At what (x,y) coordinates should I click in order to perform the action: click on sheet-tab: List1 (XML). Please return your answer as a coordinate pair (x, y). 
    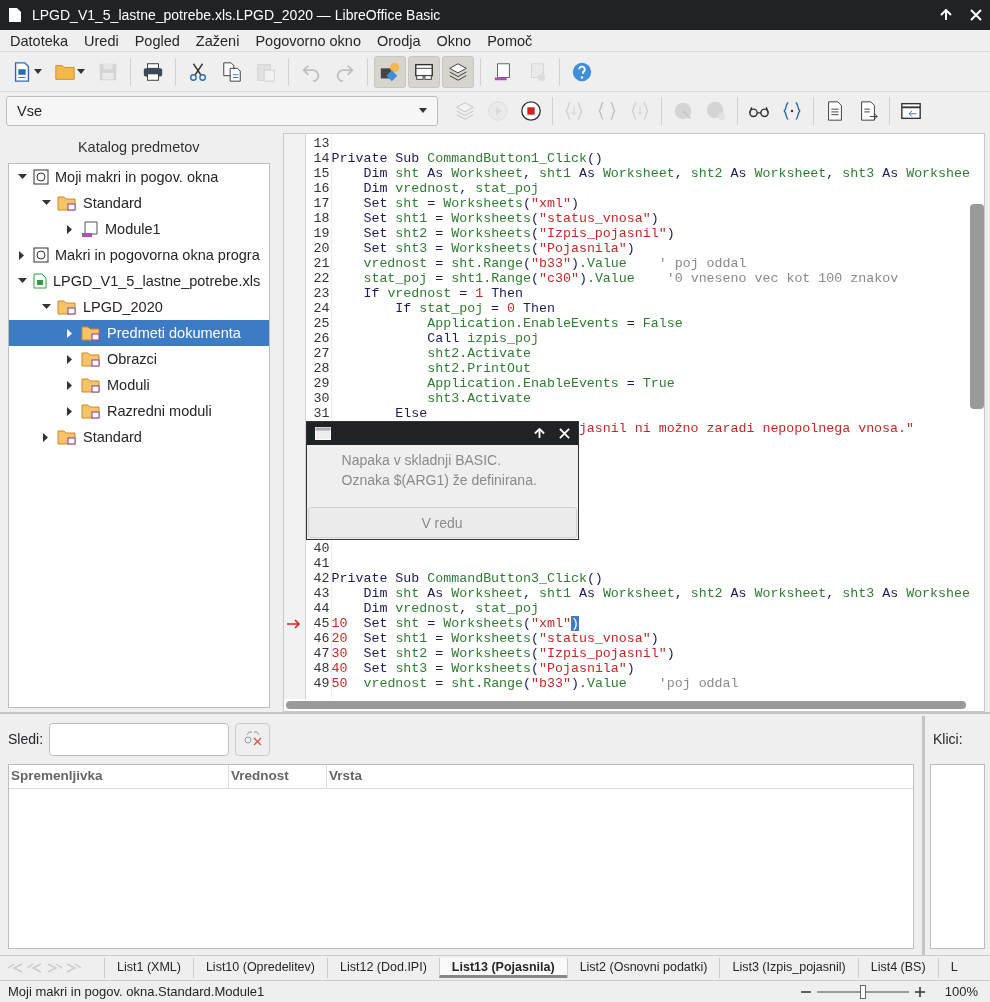
    Looking at the image, I should click on (148, 968).